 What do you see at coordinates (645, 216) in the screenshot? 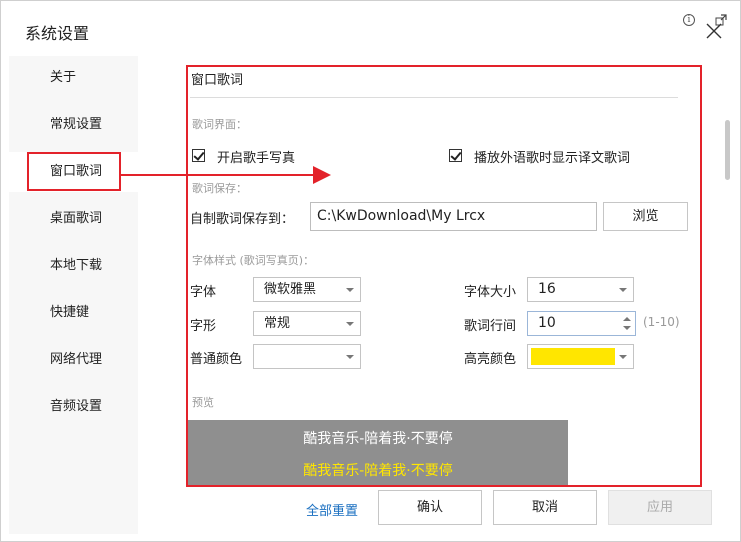
I see `browse-button: 浏览` at bounding box center [645, 216].